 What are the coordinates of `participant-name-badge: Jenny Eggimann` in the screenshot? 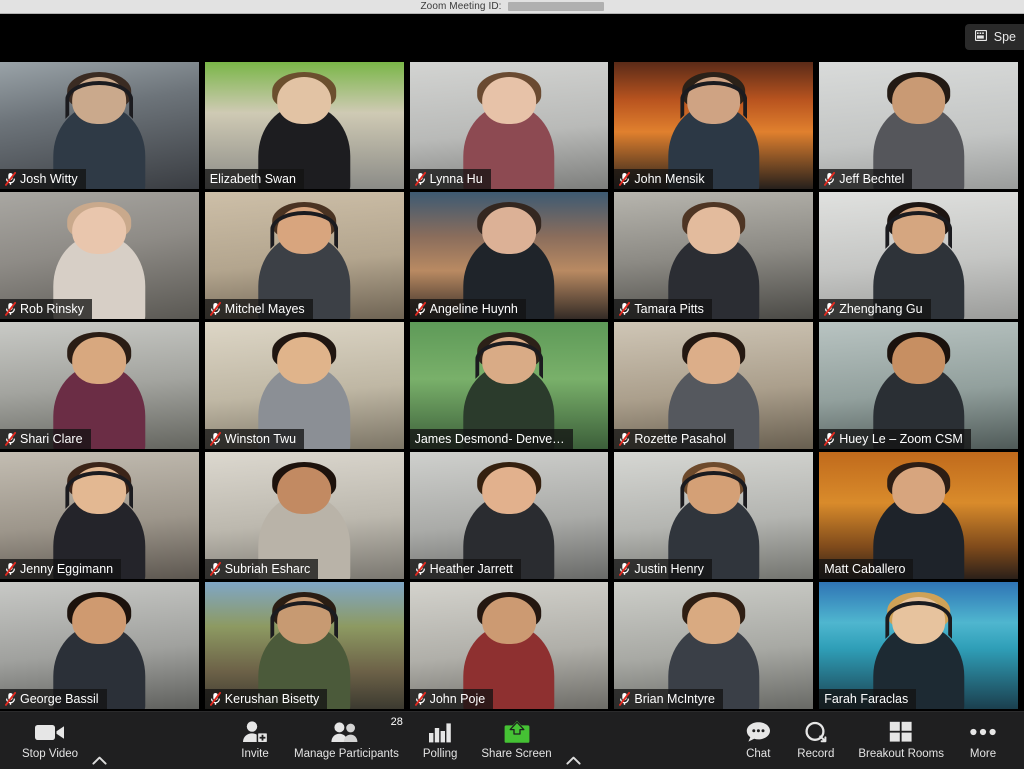 It's located at (61, 568).